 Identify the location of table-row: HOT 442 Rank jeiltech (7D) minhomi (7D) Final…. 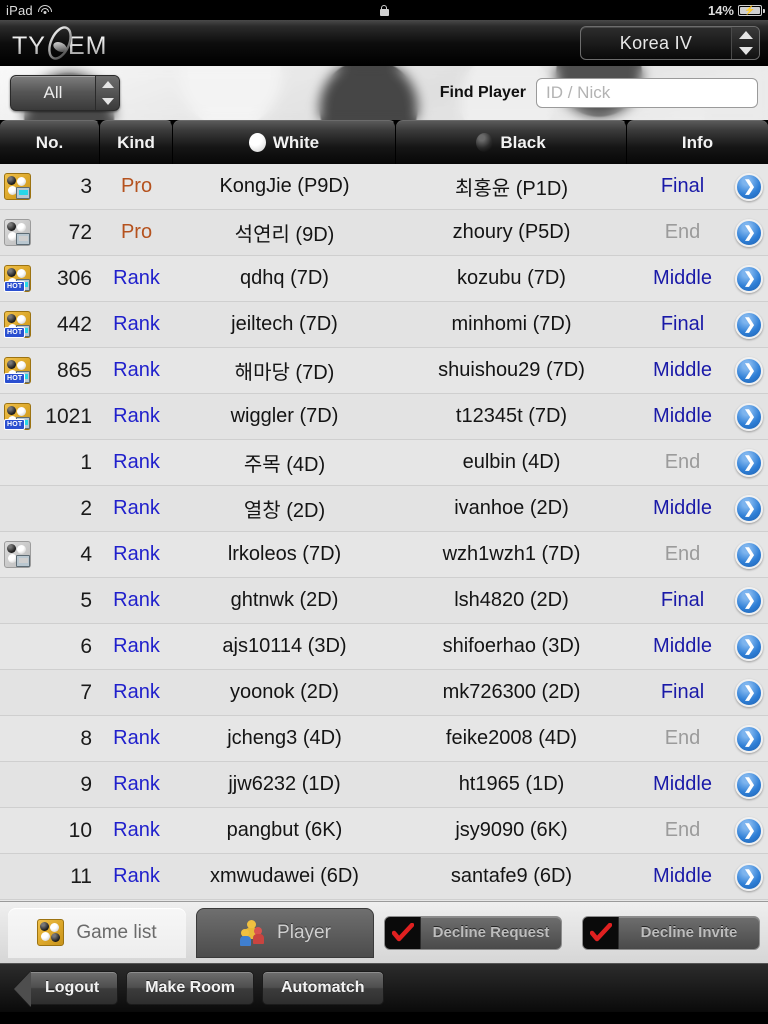
(384, 325).